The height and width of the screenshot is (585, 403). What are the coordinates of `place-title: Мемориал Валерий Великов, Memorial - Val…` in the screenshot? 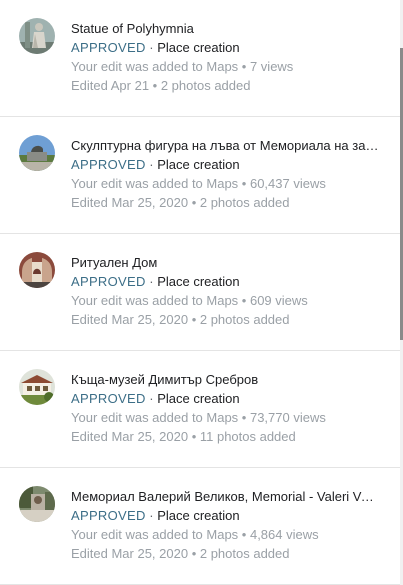 It's located at (225, 496).